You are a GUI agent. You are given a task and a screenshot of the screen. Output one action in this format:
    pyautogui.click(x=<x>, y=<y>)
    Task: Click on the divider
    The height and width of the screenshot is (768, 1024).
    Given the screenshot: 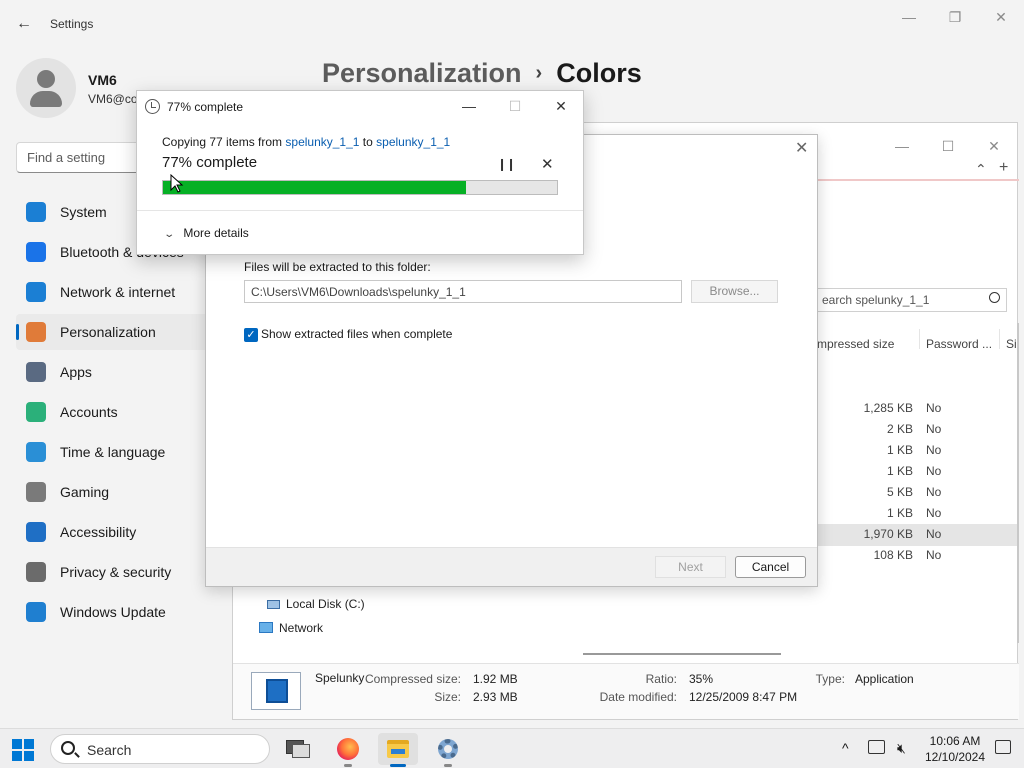 What is the action you would take?
    pyautogui.click(x=360, y=210)
    